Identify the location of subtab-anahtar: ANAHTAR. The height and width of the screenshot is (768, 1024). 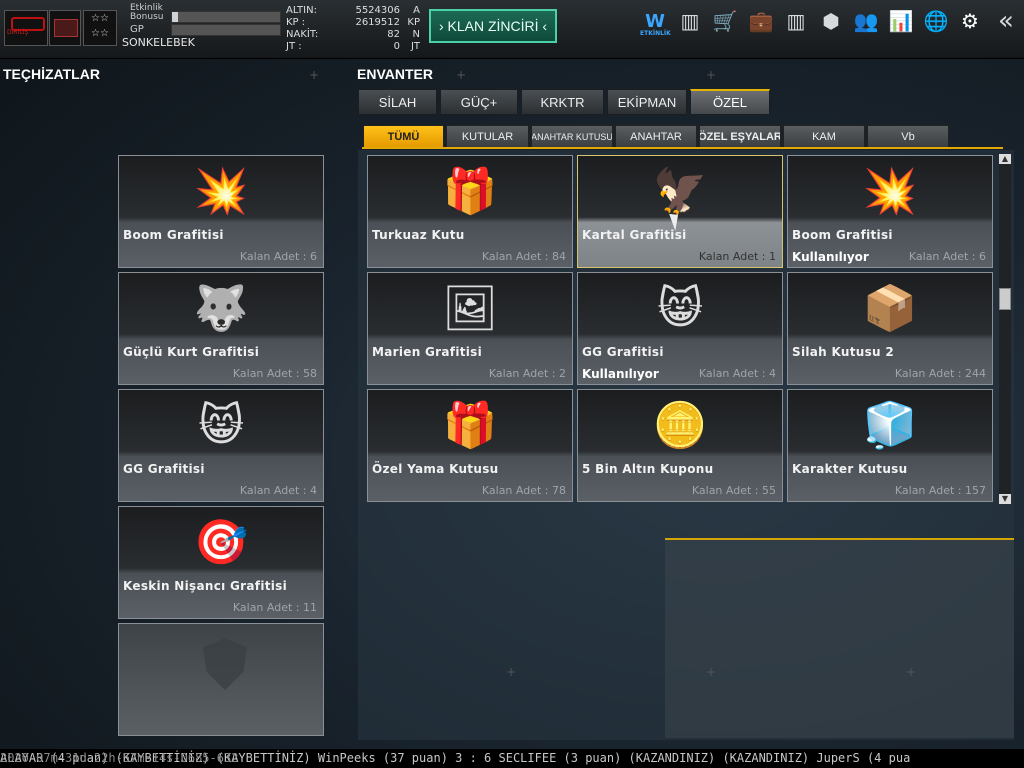
(656, 136).